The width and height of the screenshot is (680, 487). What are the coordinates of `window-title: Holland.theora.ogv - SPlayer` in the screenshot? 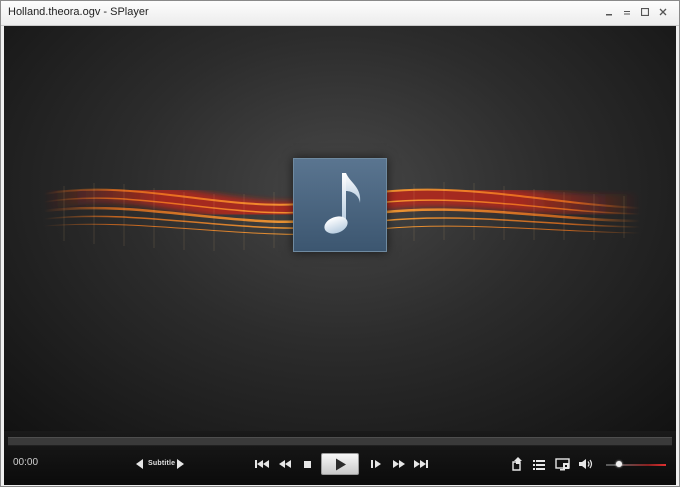 It's located at (78, 12).